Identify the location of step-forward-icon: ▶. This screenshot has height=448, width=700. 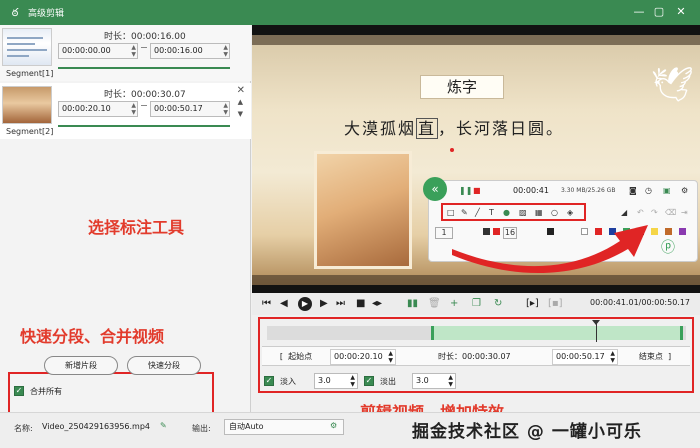
(324, 304).